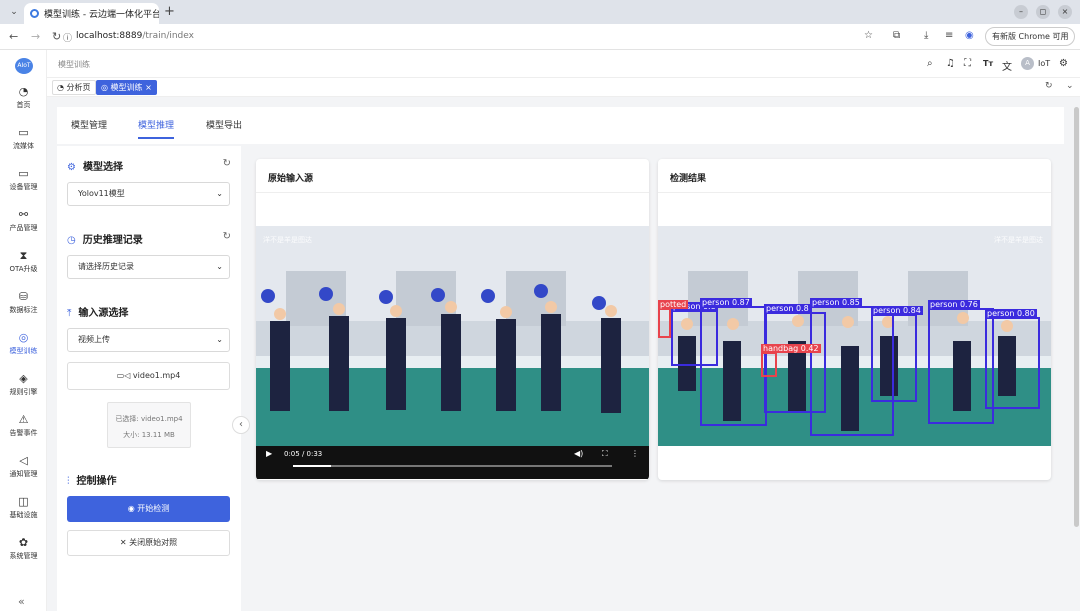 The width and height of the screenshot is (1080, 611). What do you see at coordinates (1027, 63) in the screenshot?
I see `avatar: A` at bounding box center [1027, 63].